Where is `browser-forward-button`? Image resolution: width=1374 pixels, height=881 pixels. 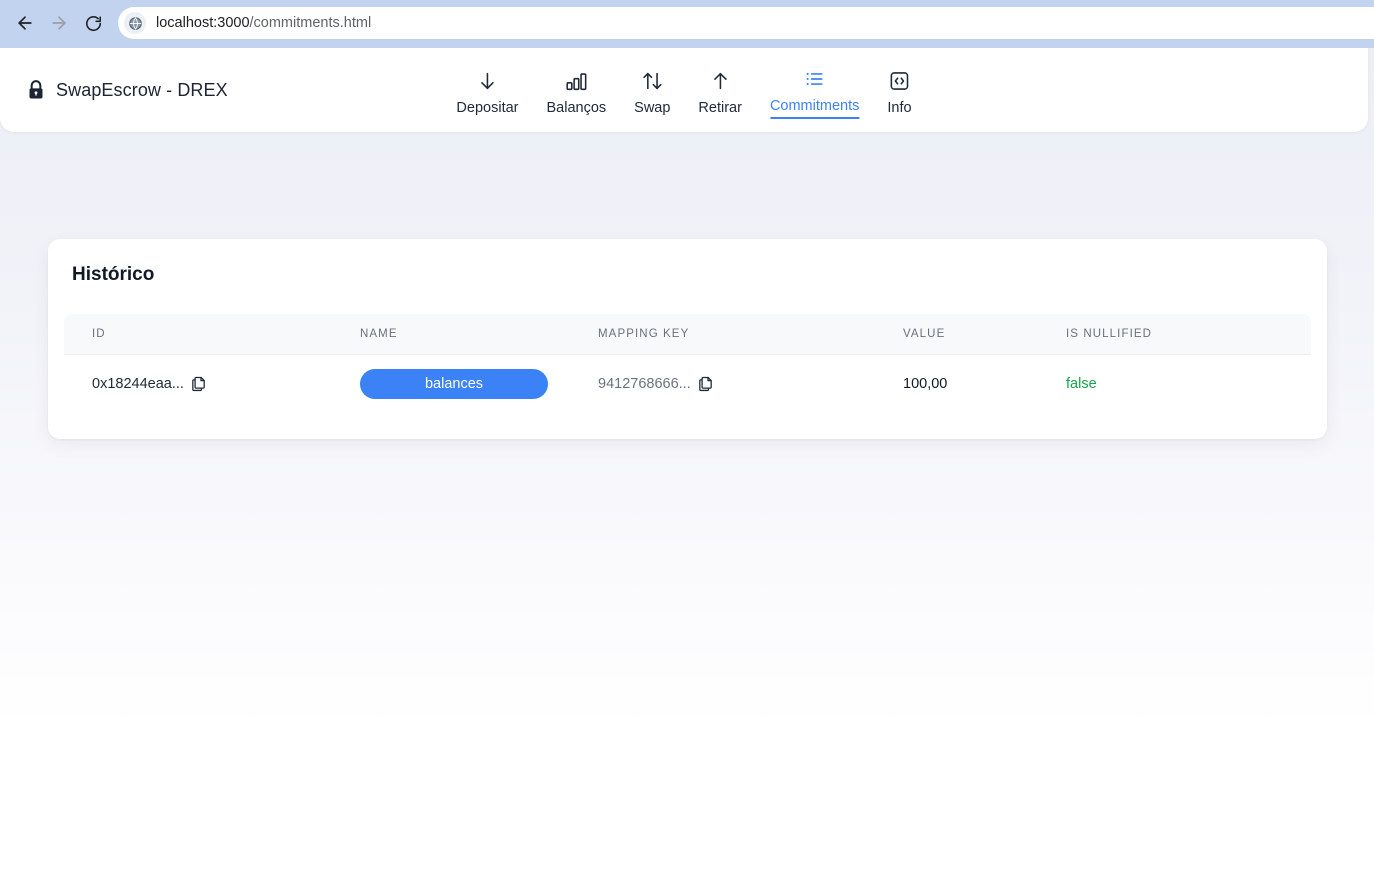 browser-forward-button is located at coordinates (59, 23).